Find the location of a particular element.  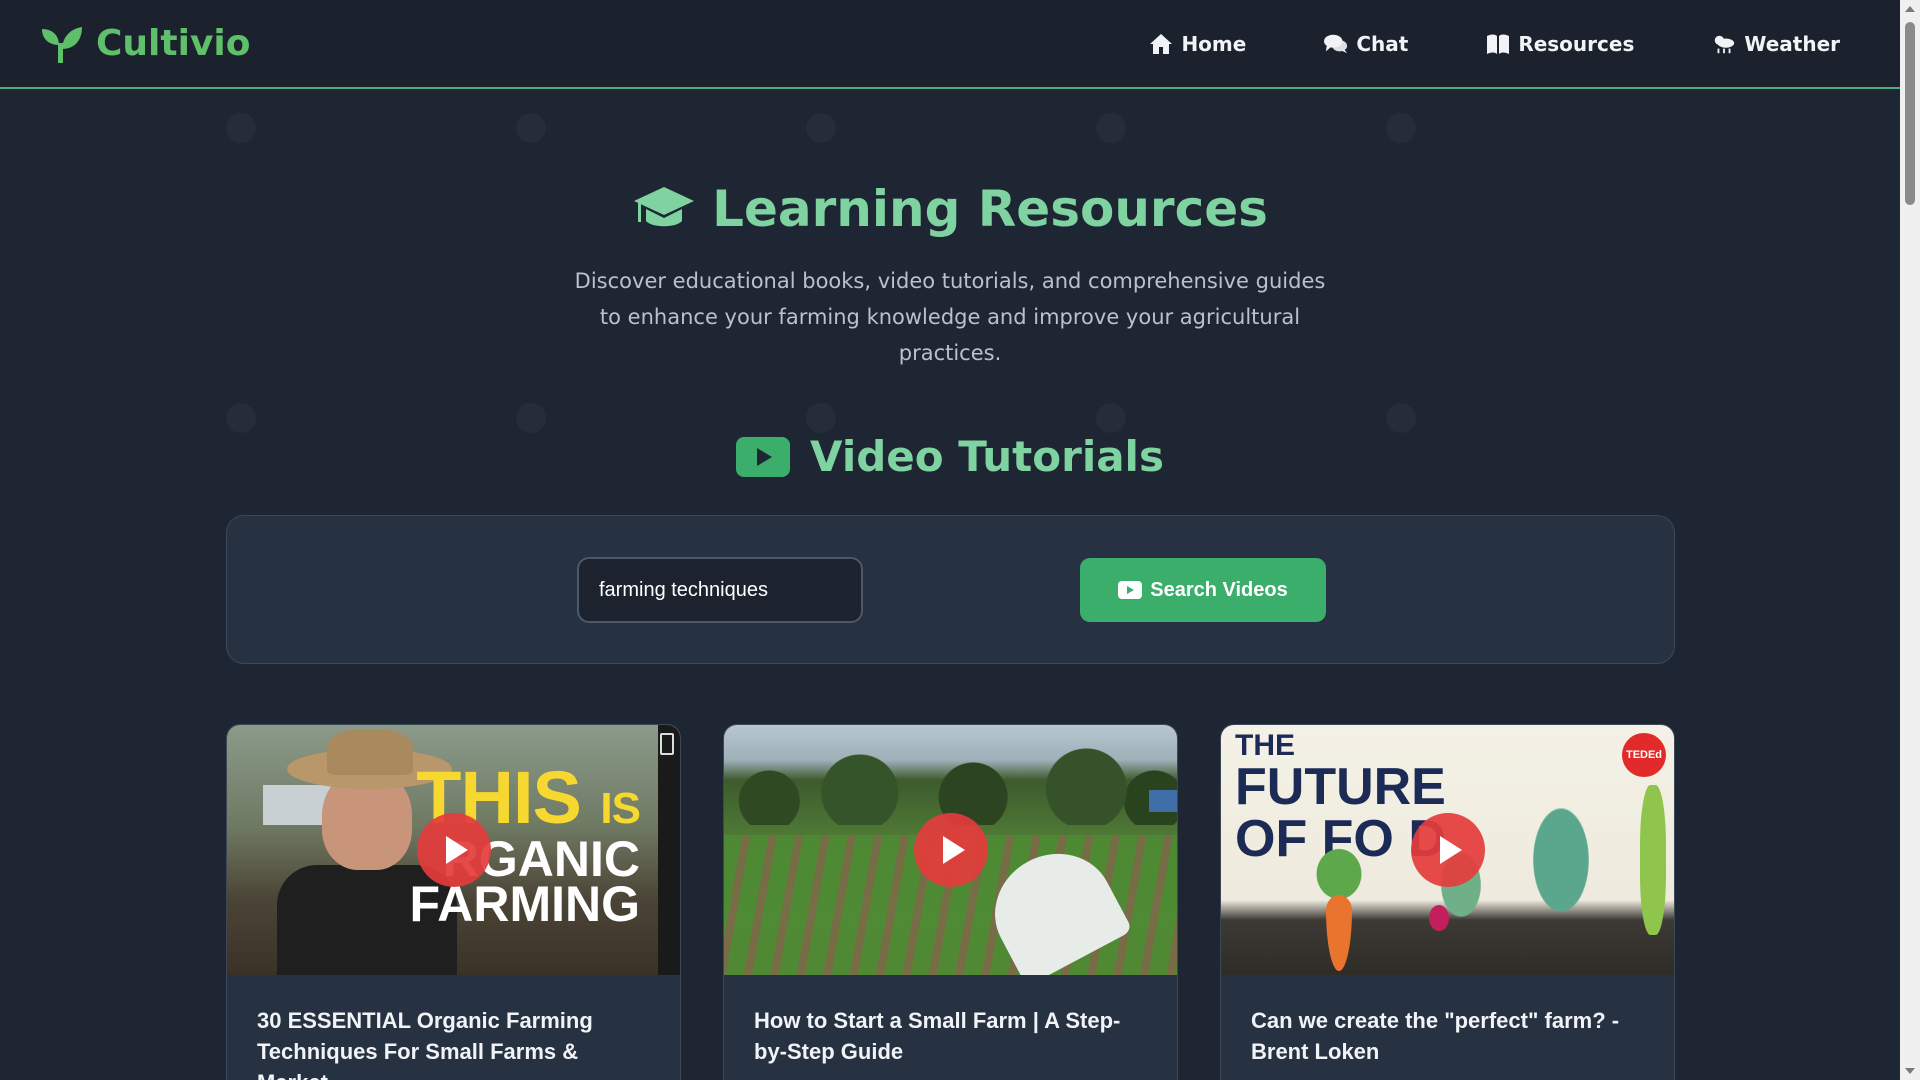

hd-icon is located at coordinates (667, 744).